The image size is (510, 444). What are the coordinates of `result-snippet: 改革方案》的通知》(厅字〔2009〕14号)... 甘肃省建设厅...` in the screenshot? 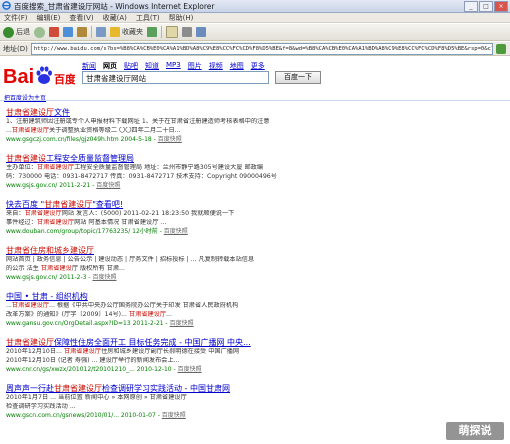 It's located at (156, 315).